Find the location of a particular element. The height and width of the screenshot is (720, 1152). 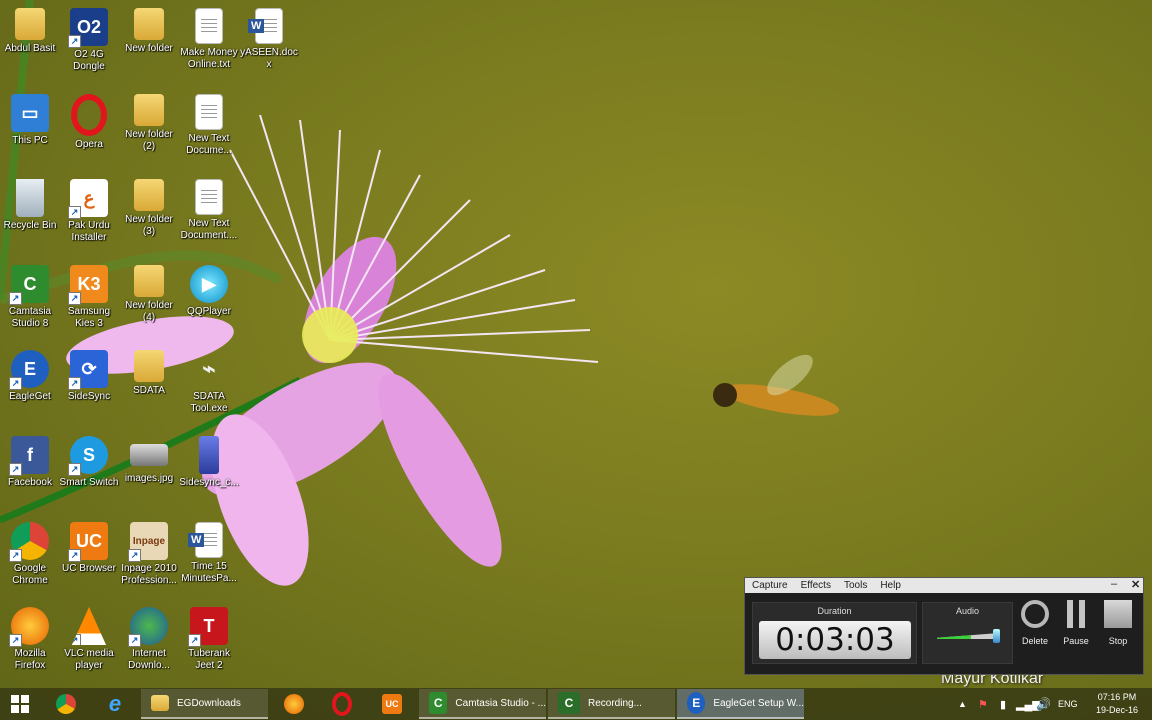

kies-icon: K3 is located at coordinates (88, 285).